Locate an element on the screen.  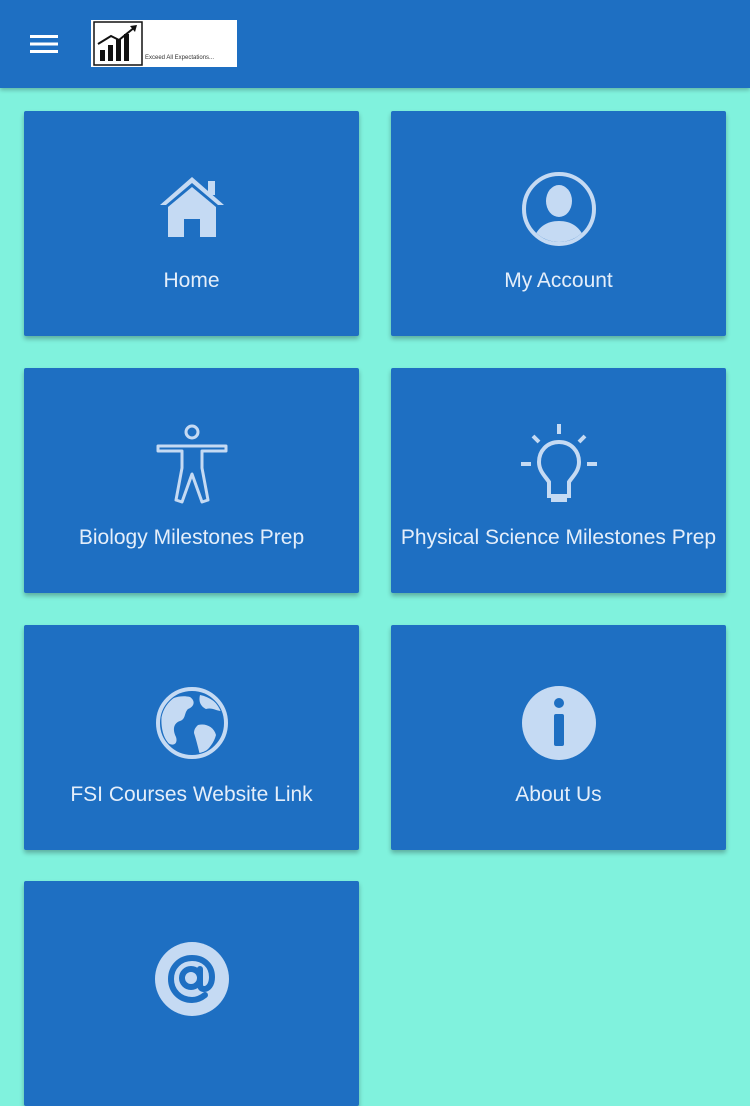
at-sign-icon is located at coordinates (191, 979).